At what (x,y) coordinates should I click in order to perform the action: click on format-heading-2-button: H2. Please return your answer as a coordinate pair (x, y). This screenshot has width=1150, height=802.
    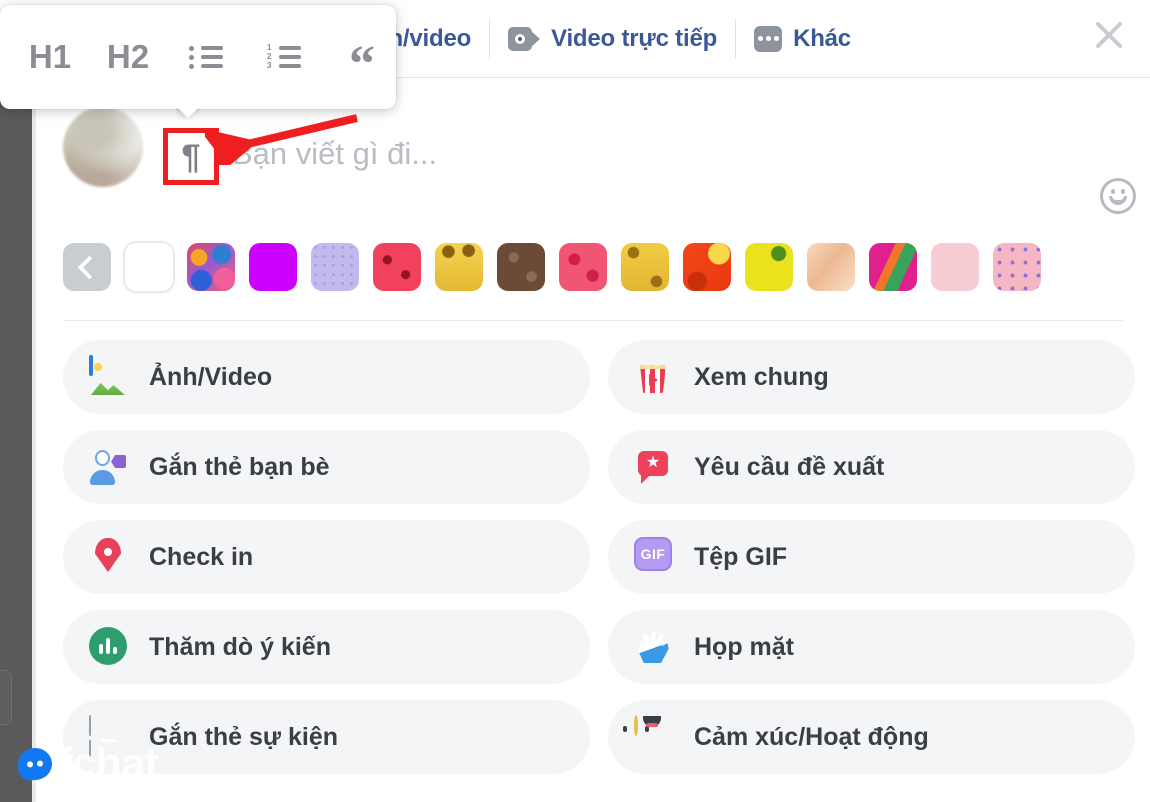
    Looking at the image, I should click on (128, 57).